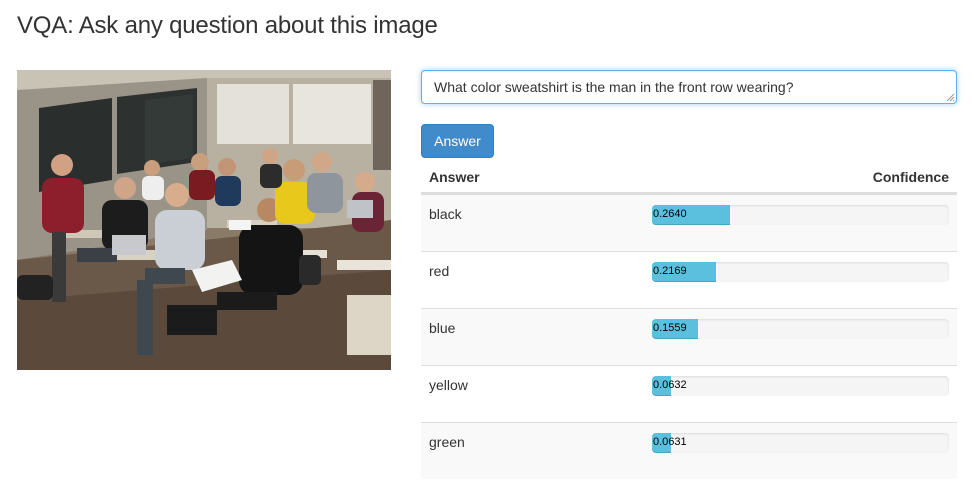  What do you see at coordinates (800, 329) in the screenshot?
I see `confidence-progress-bar: 0.1559` at bounding box center [800, 329].